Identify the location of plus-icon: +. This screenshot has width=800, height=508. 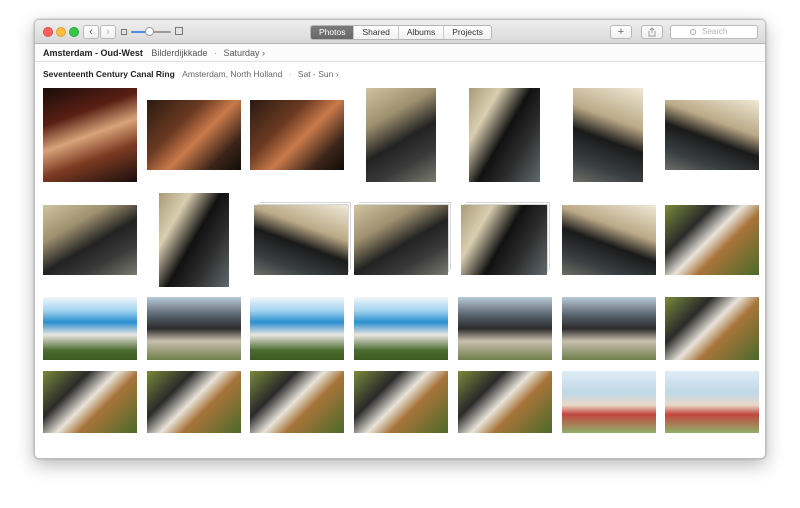
(621, 32).